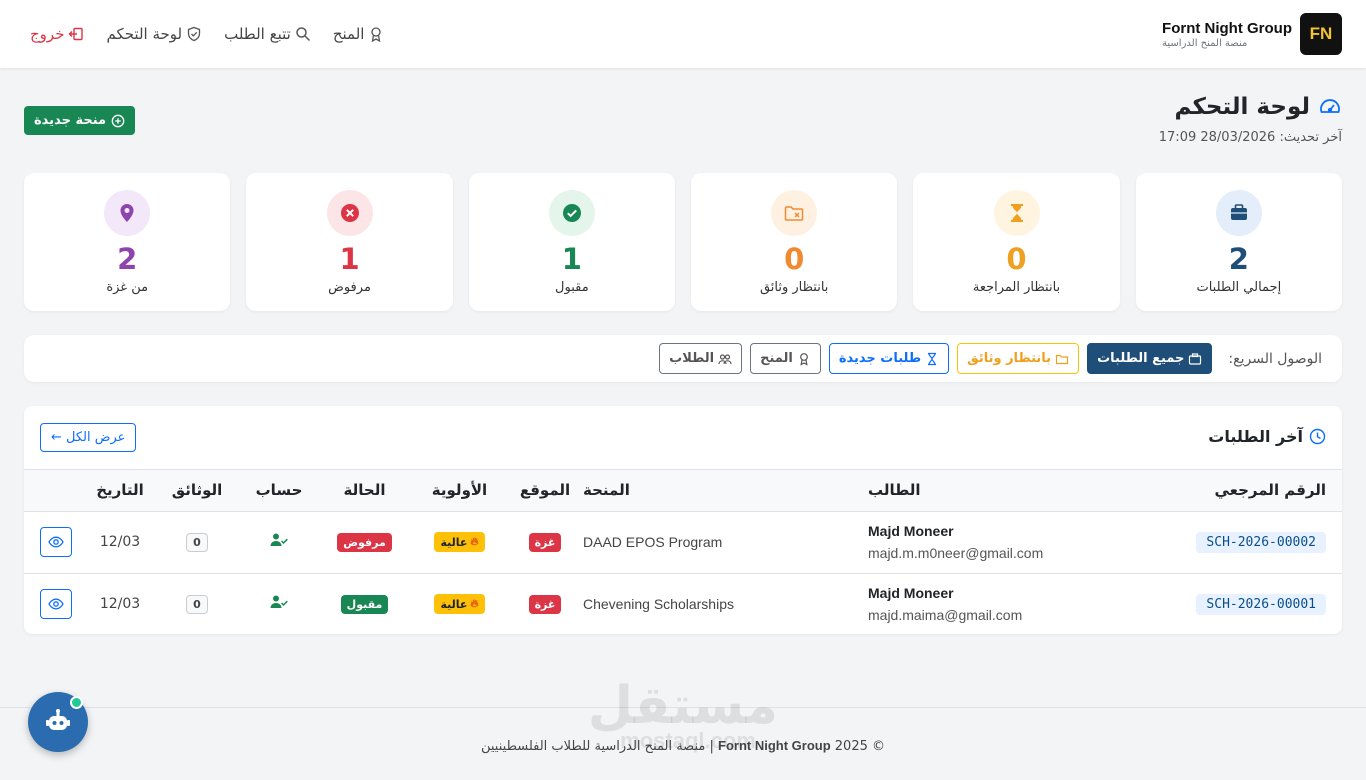  What do you see at coordinates (76, 702) in the screenshot?
I see `online-indicator` at bounding box center [76, 702].